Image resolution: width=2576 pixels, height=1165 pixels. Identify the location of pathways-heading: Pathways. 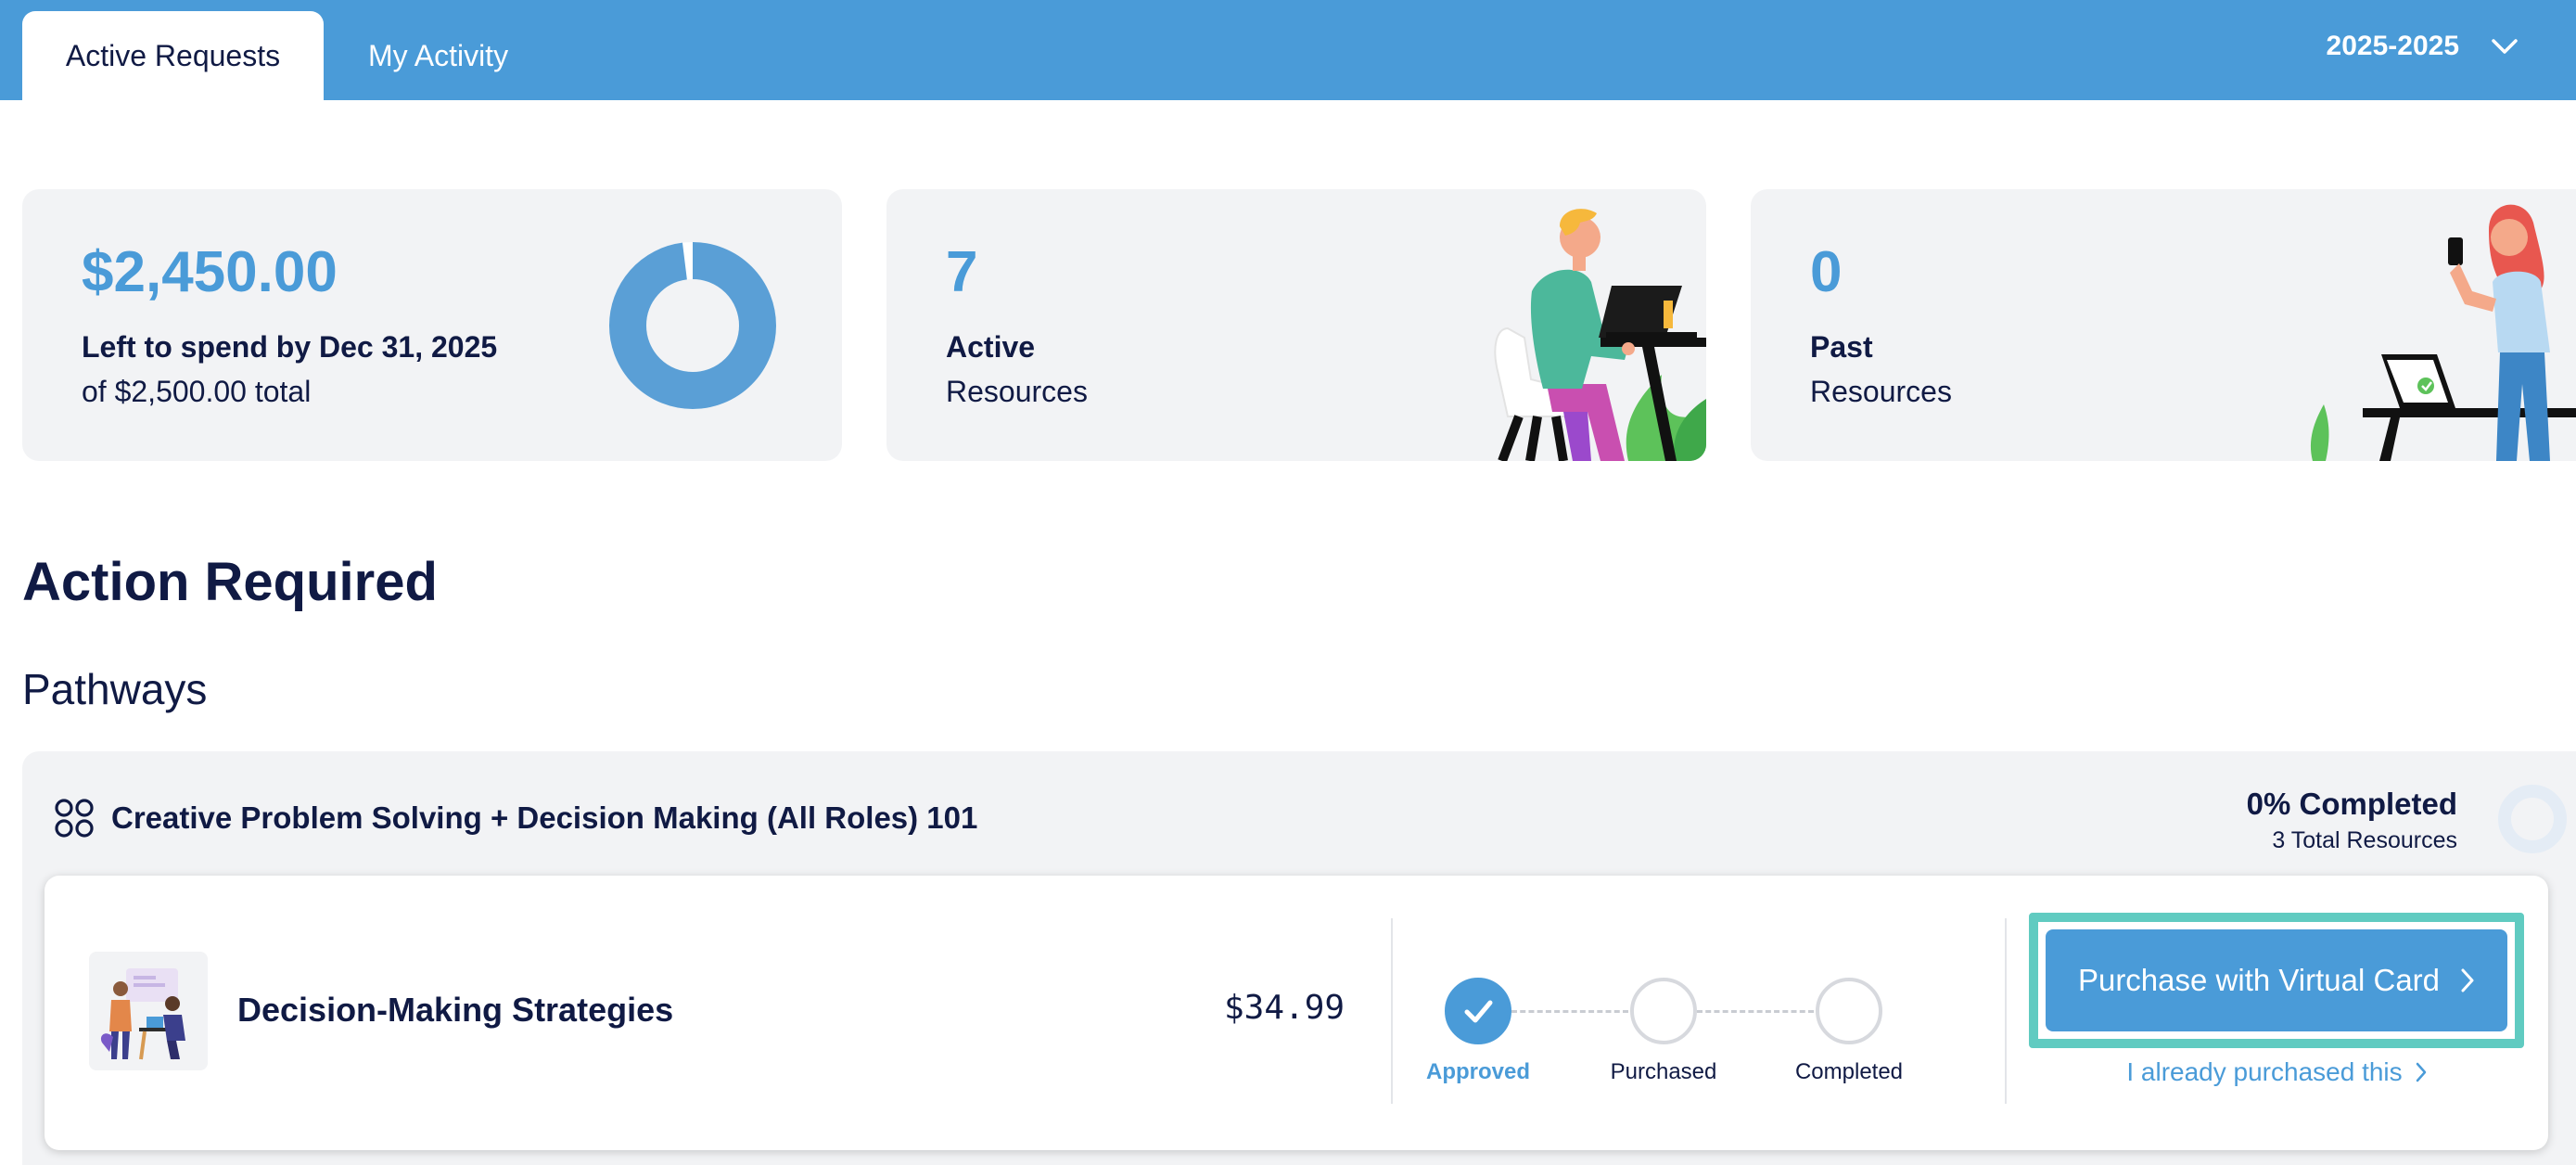
(115, 689).